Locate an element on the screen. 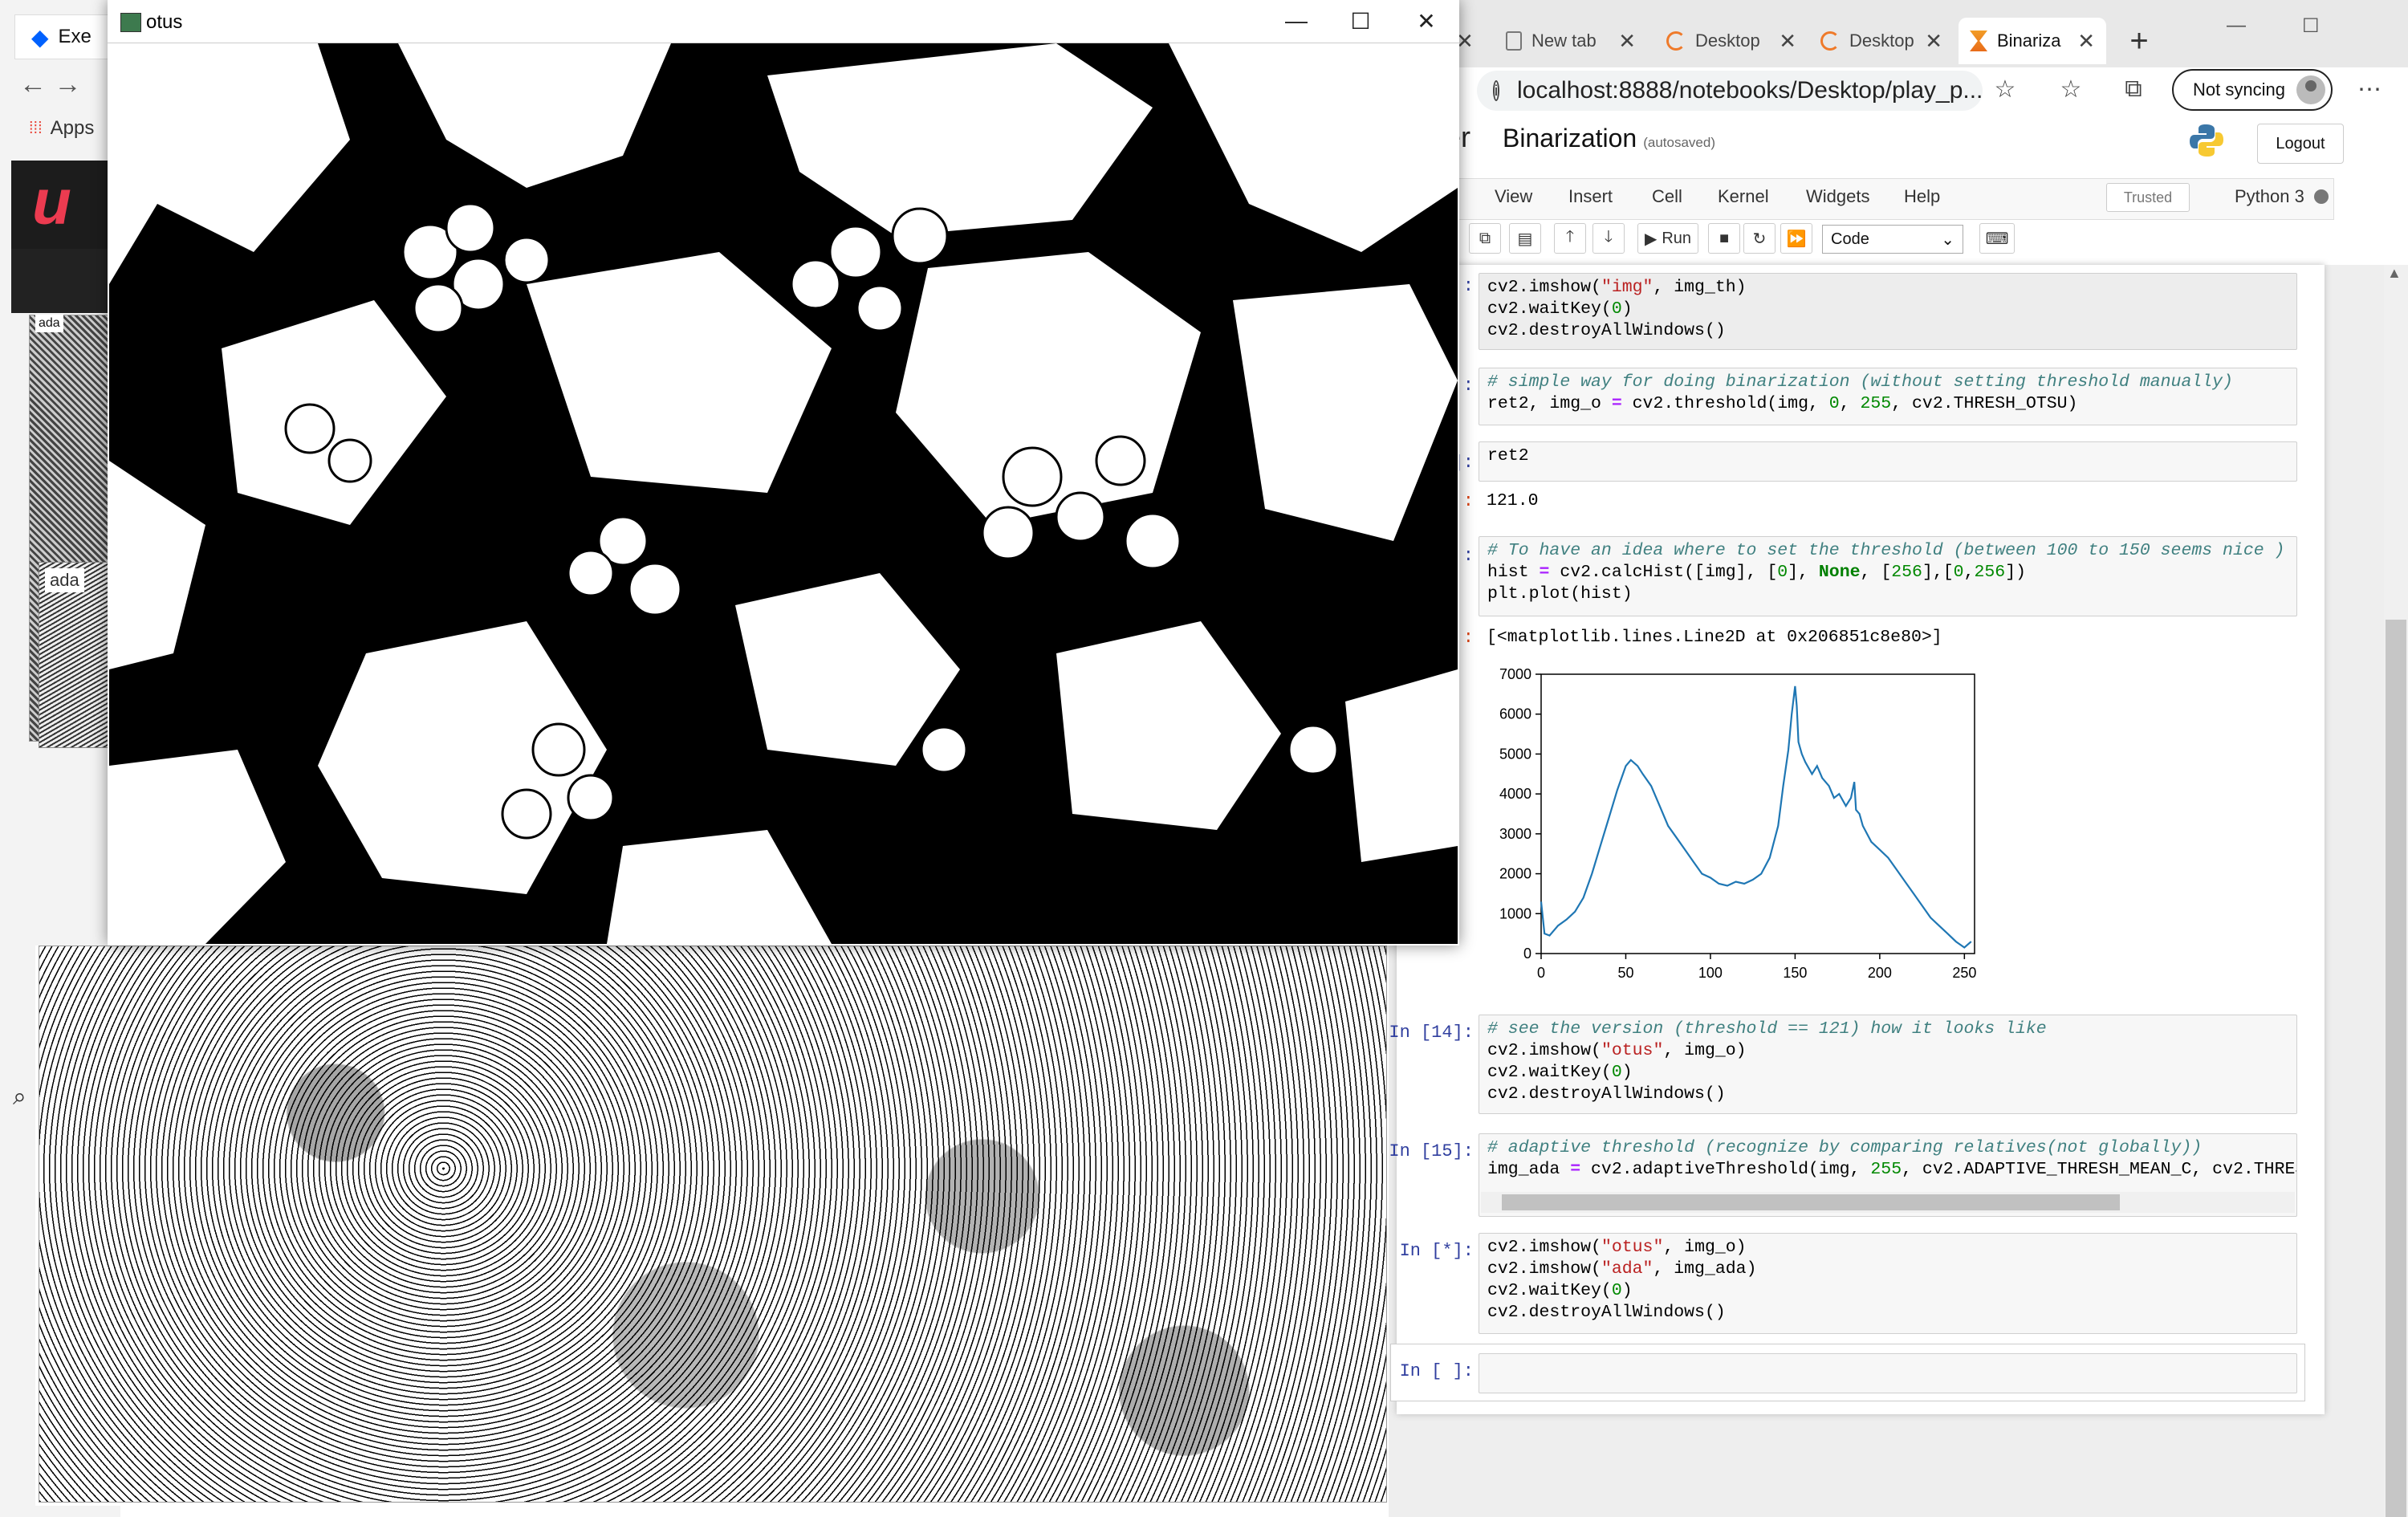 The width and height of the screenshot is (2408, 1517). page-scroll-thumb is located at coordinates (2396, 1068).